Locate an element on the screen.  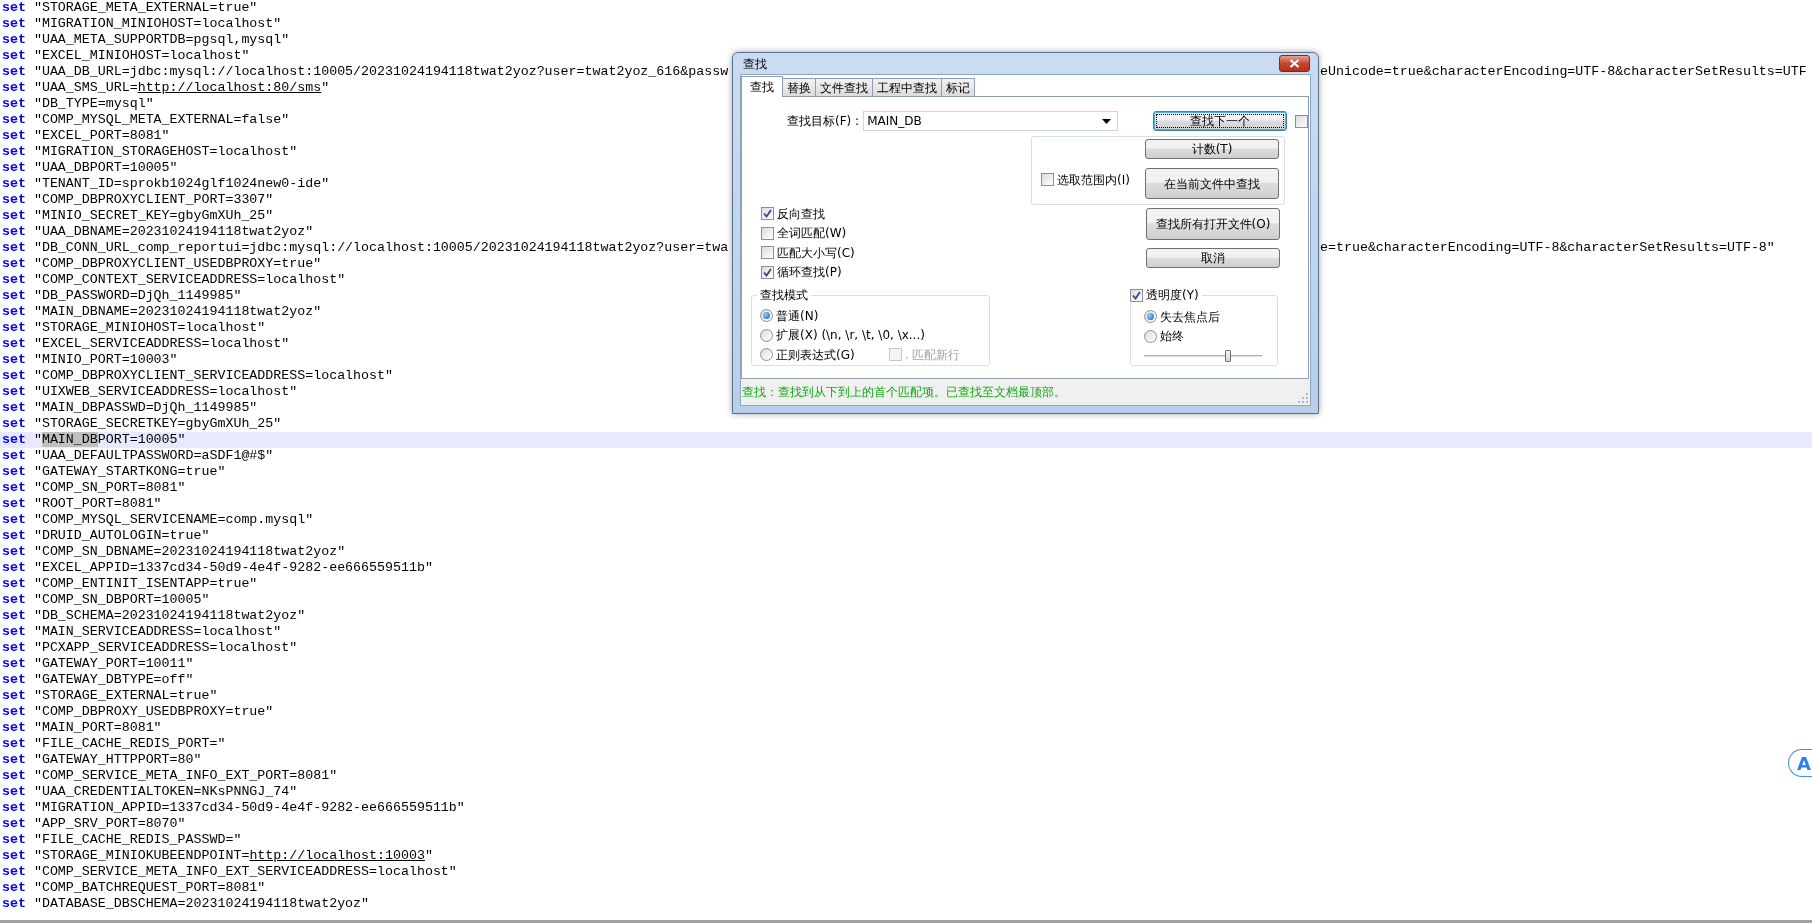
checkbox-label: 匹配大小写(C) is located at coordinates (816, 253).